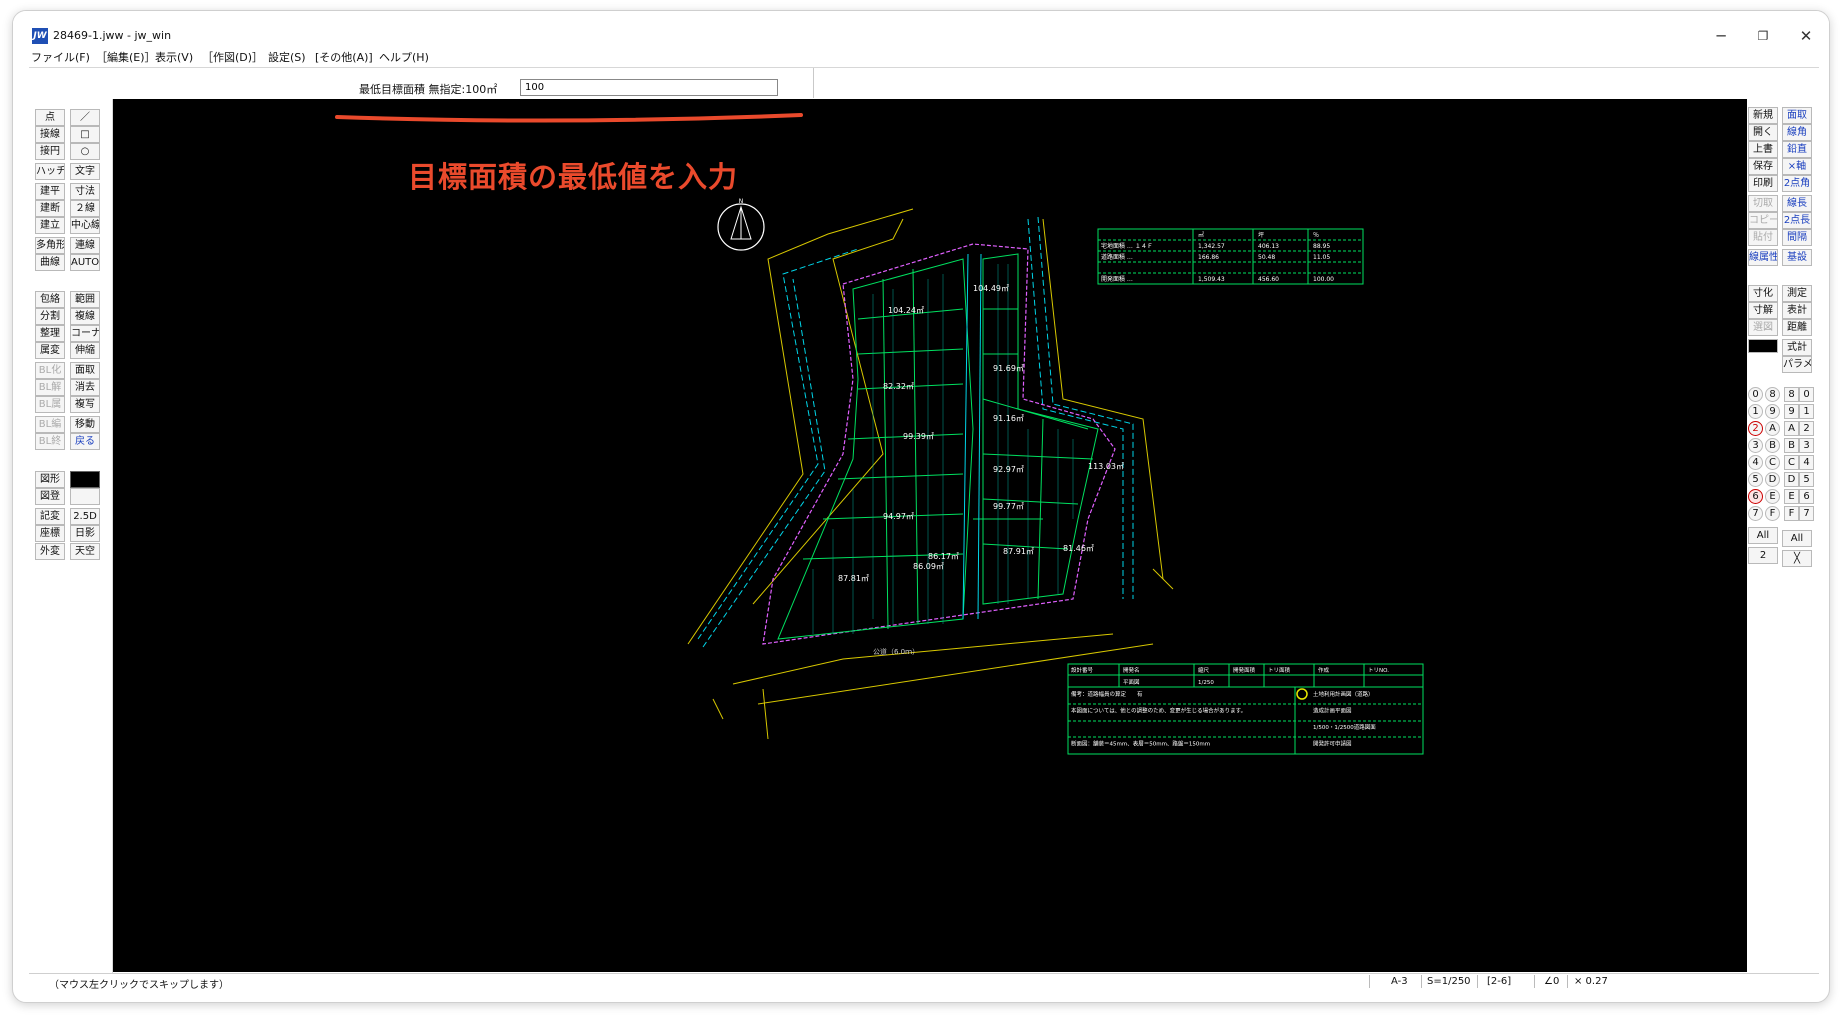 This screenshot has height=1016, width=1843. What do you see at coordinates (1772, 428) in the screenshot?
I see `layer-button: A` at bounding box center [1772, 428].